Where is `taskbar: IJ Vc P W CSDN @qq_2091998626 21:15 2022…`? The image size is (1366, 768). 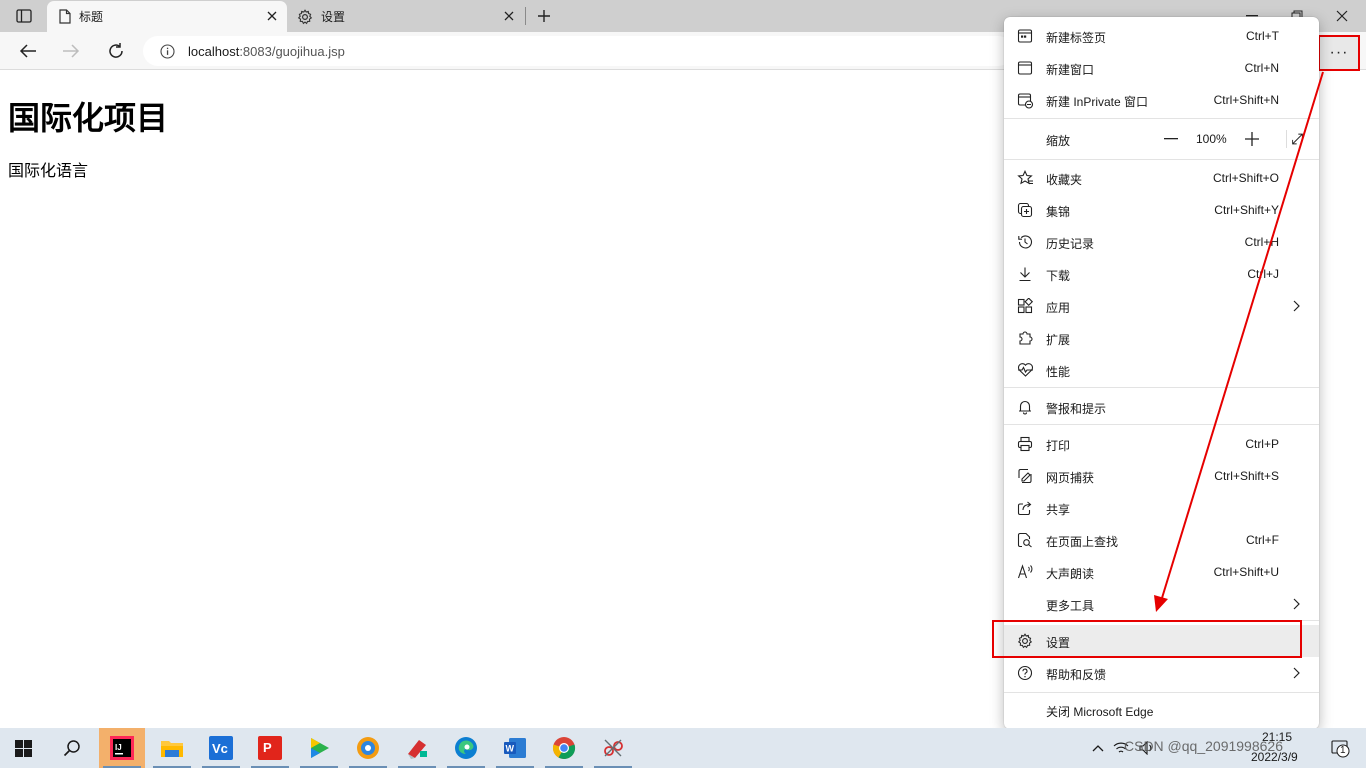 taskbar: IJ Vc P W CSDN @qq_2091998626 21:15 2022… is located at coordinates (683, 748).